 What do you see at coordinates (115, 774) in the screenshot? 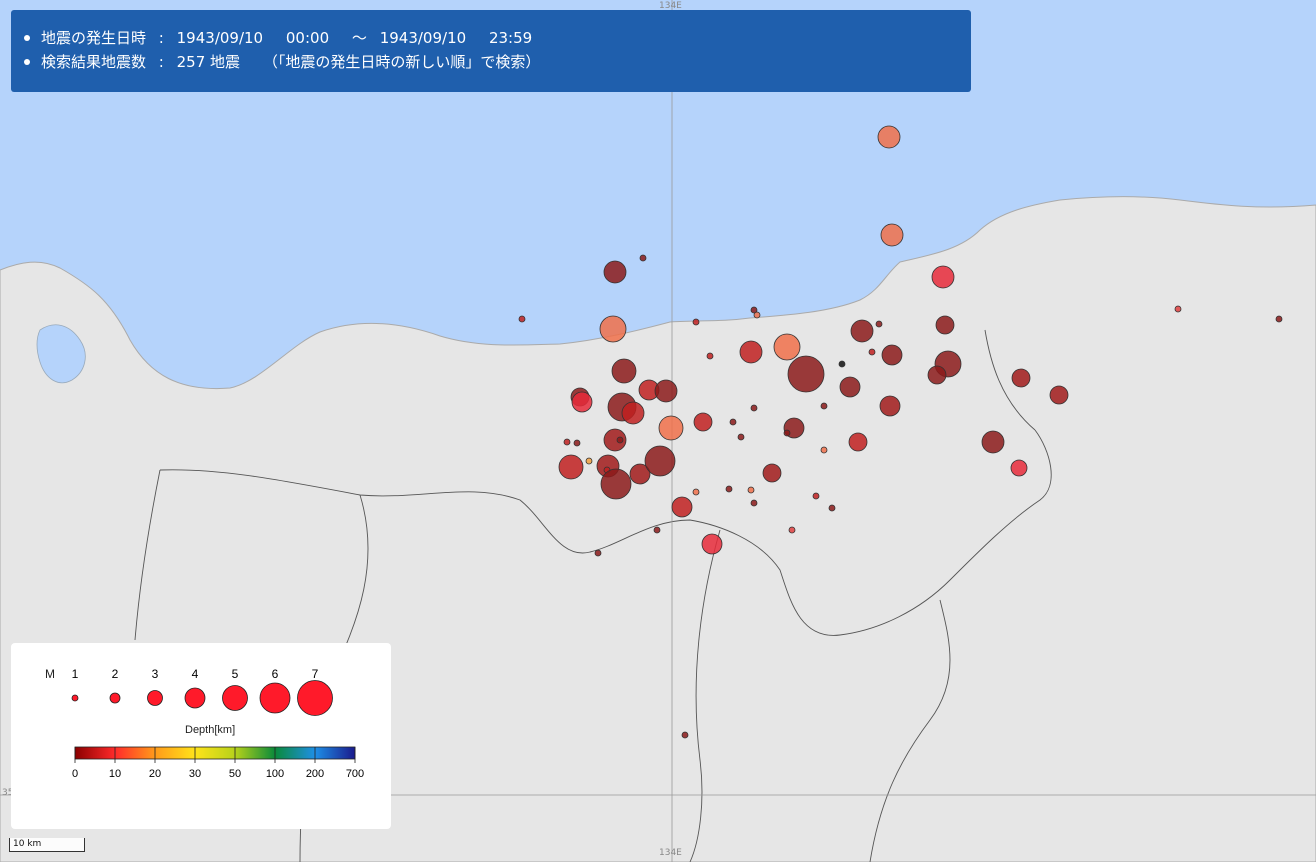
I see `depth-tick-10: 10` at bounding box center [115, 774].